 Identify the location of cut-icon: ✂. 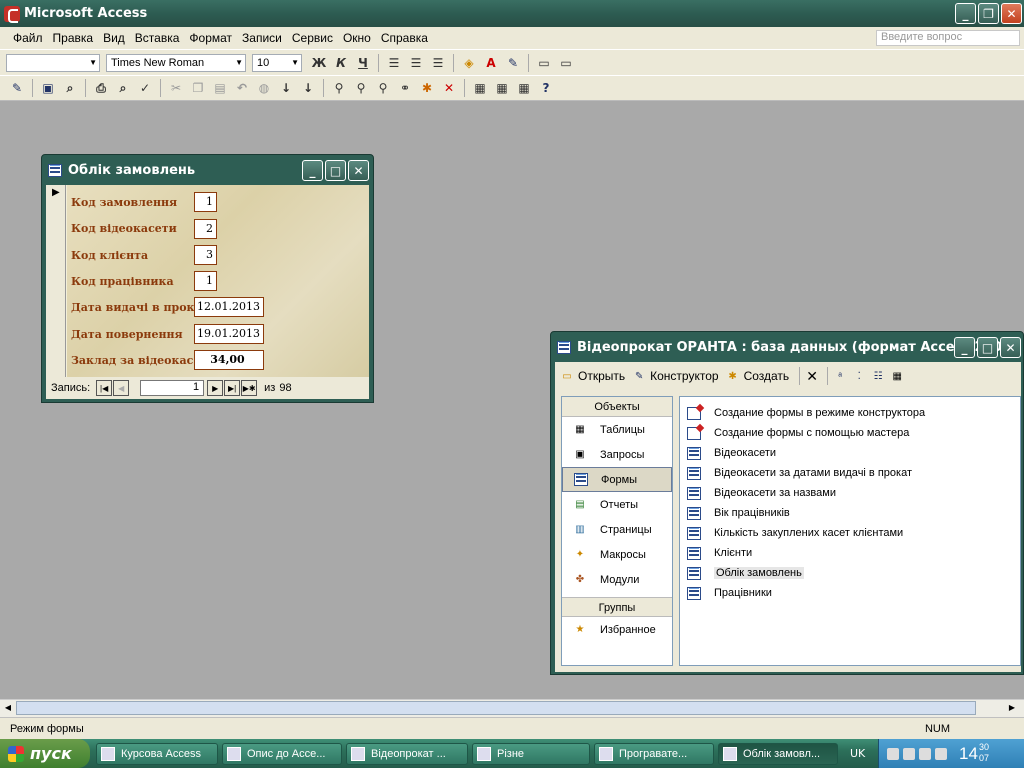
(176, 88).